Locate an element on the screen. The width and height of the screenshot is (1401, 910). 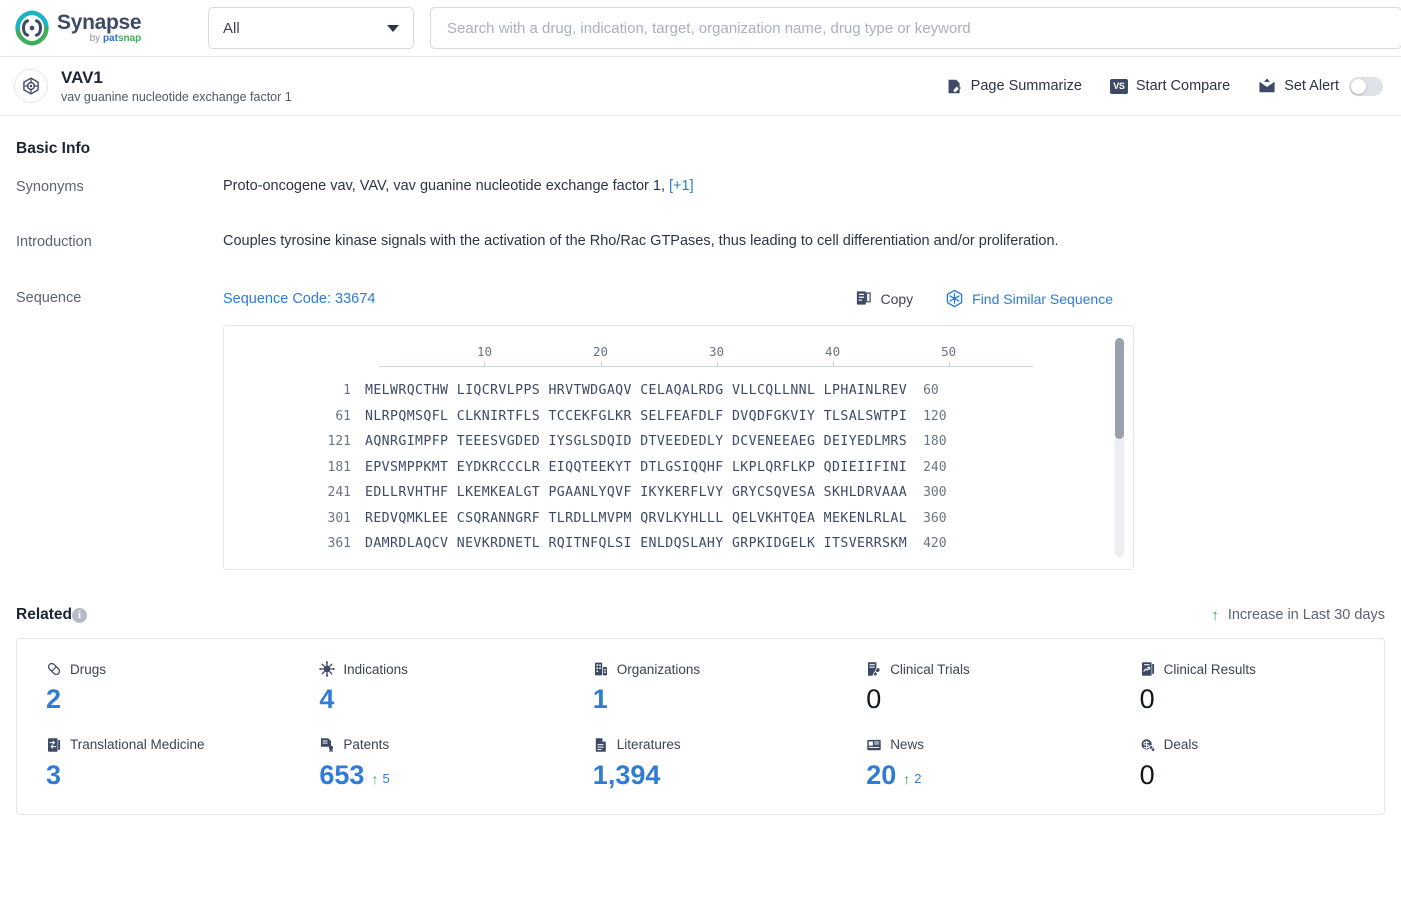
copy-icon is located at coordinates (863, 298).